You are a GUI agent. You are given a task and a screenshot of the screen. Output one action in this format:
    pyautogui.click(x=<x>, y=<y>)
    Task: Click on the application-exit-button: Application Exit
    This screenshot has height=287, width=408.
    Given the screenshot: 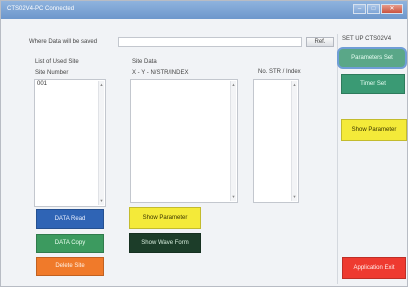 What is the action you would take?
    pyautogui.click(x=374, y=268)
    